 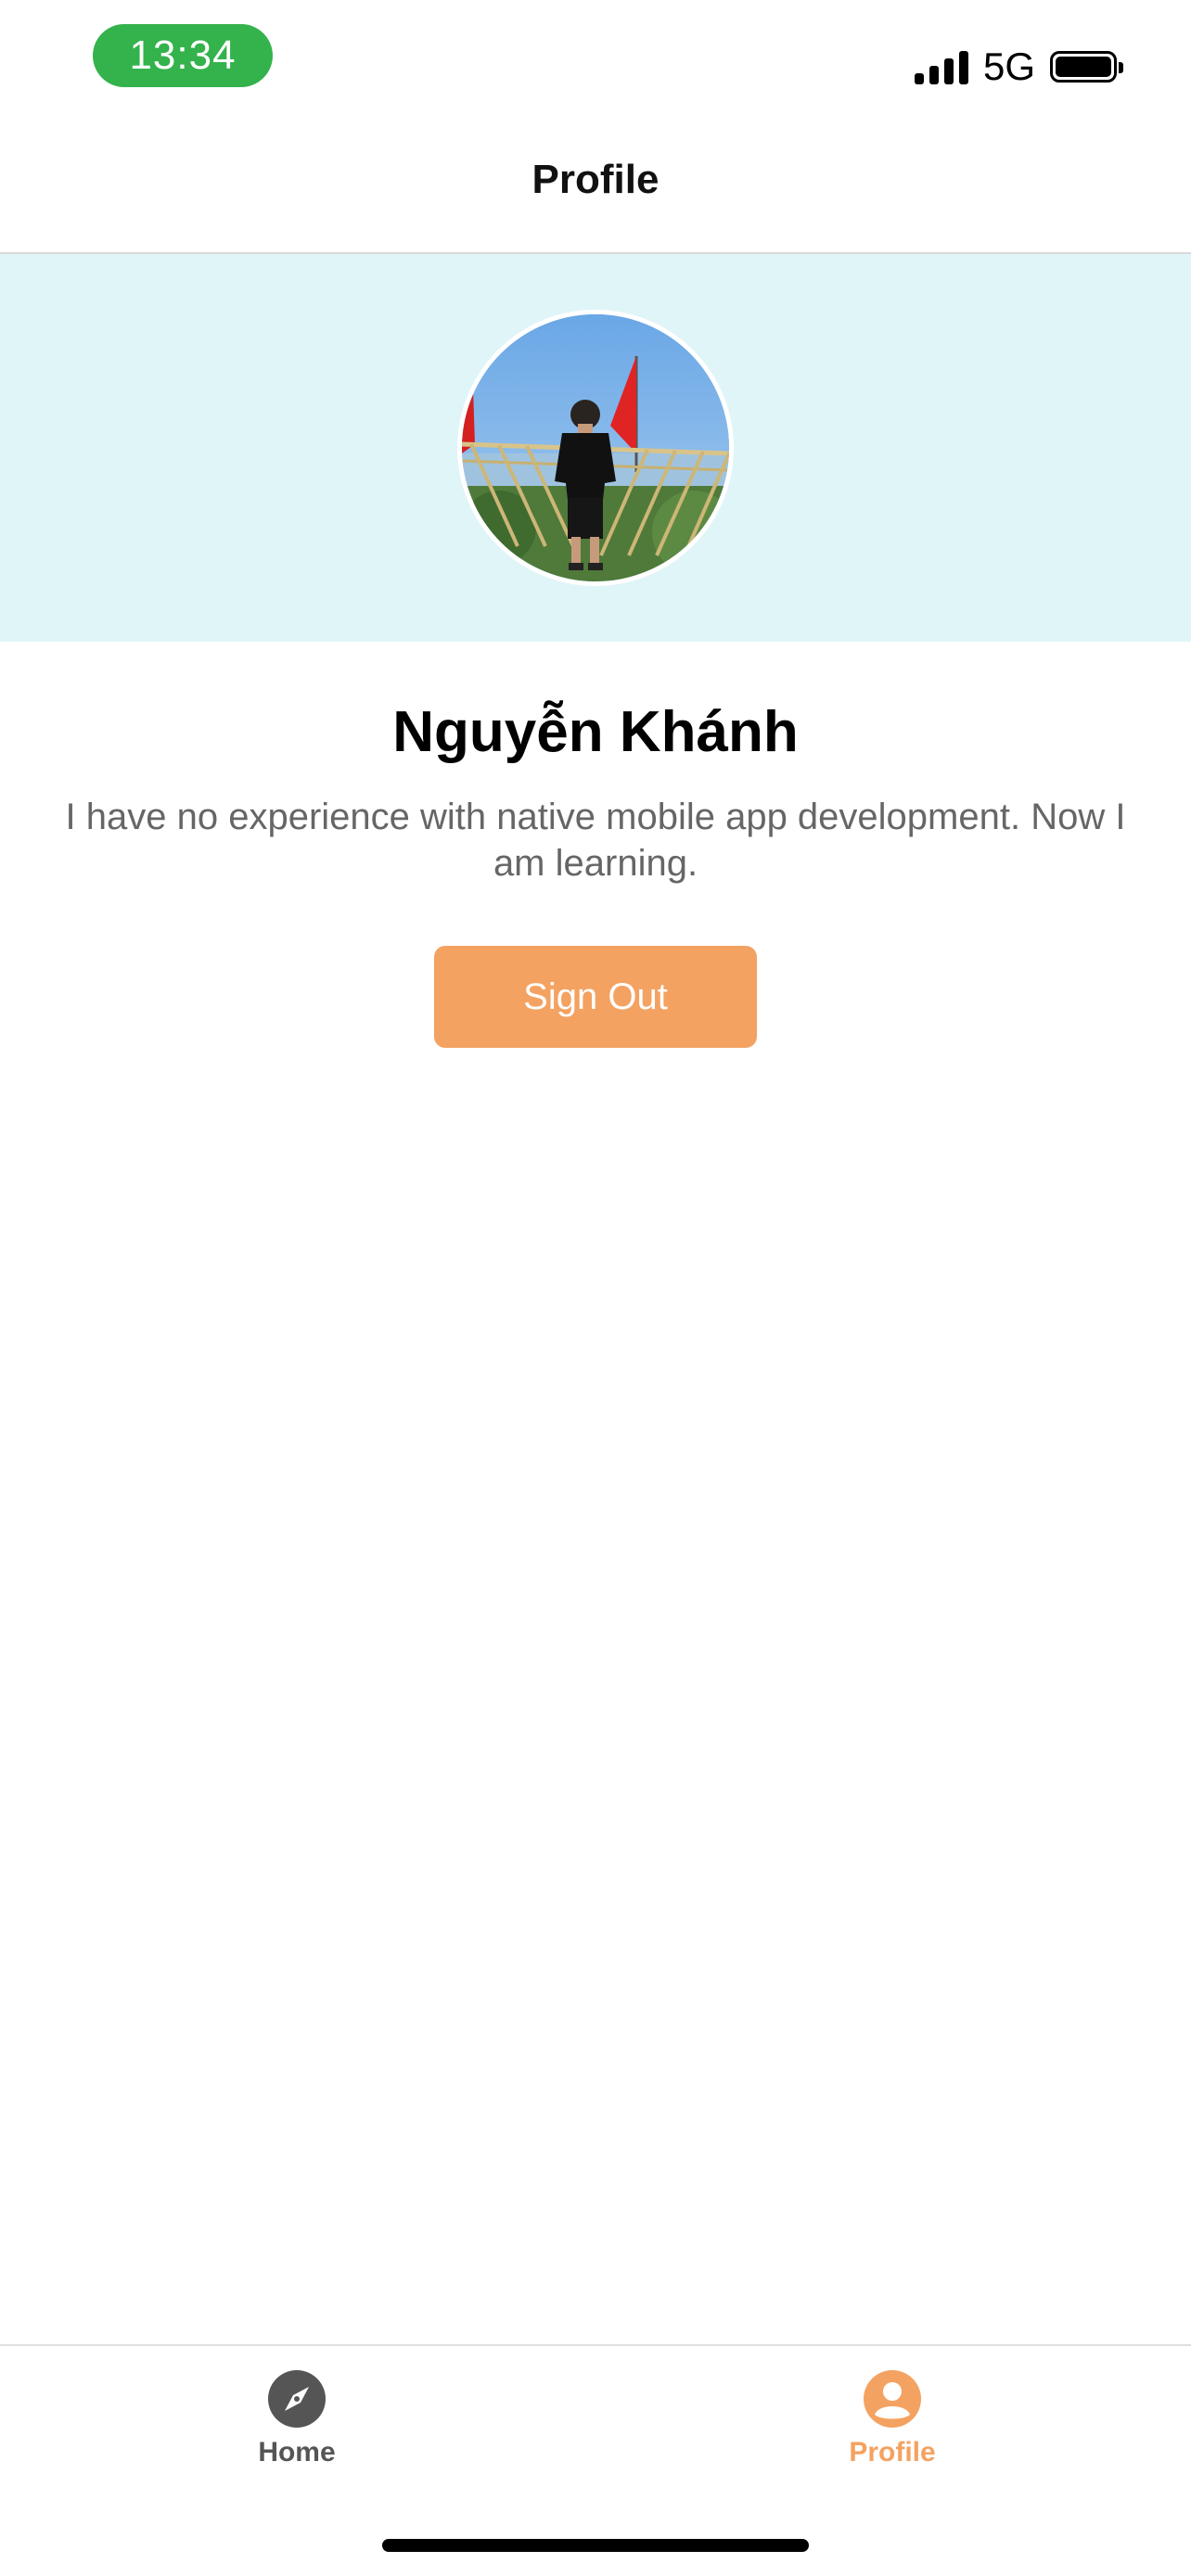 I want to click on home-indicator, so click(x=595, y=2545).